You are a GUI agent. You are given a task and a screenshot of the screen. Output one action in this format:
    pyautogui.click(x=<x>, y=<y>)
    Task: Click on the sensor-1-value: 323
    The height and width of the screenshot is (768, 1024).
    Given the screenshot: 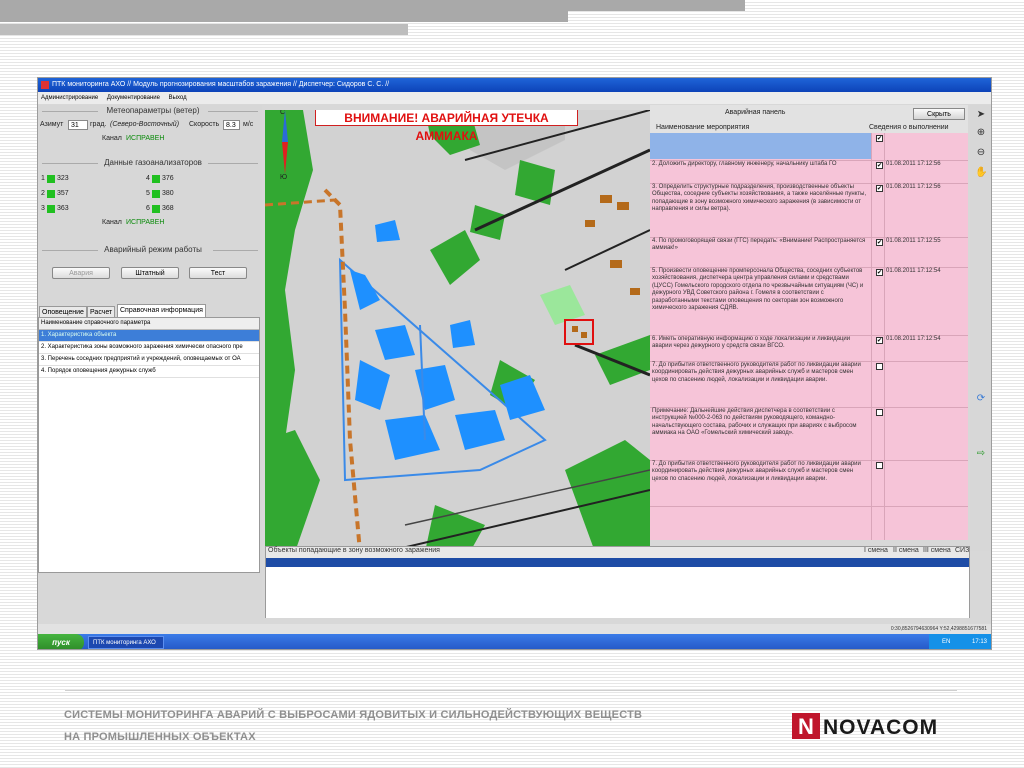 What is the action you would take?
    pyautogui.click(x=63, y=178)
    